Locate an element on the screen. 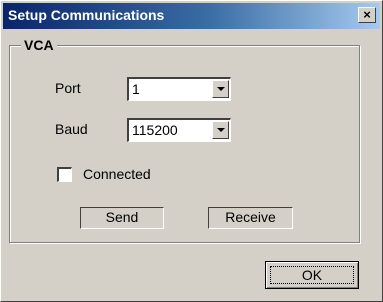  close-button: × is located at coordinates (367, 15).